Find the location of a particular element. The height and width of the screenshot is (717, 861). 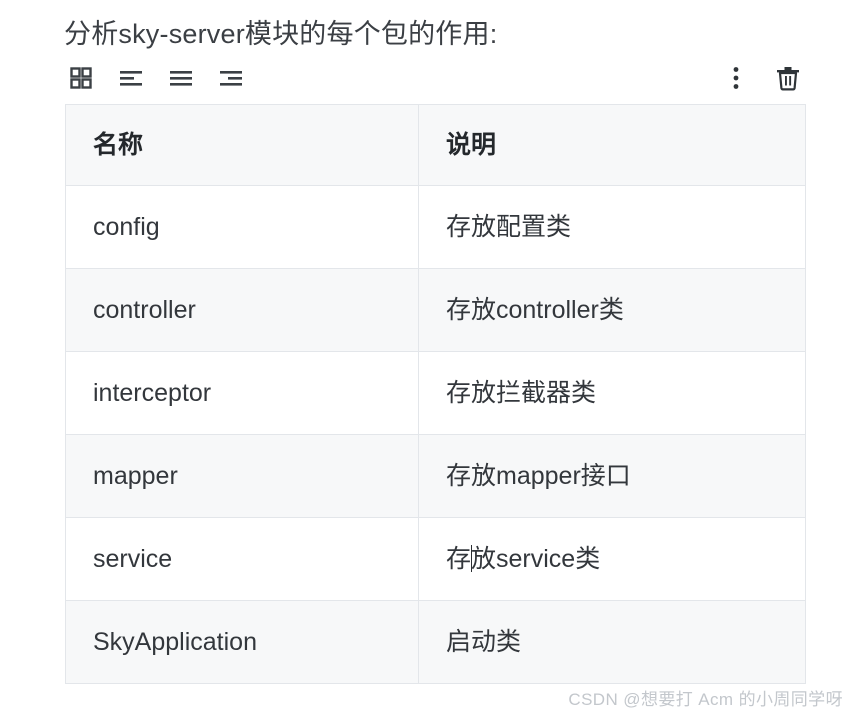

cell-package-description: 存放mapper接口 is located at coordinates (612, 476).